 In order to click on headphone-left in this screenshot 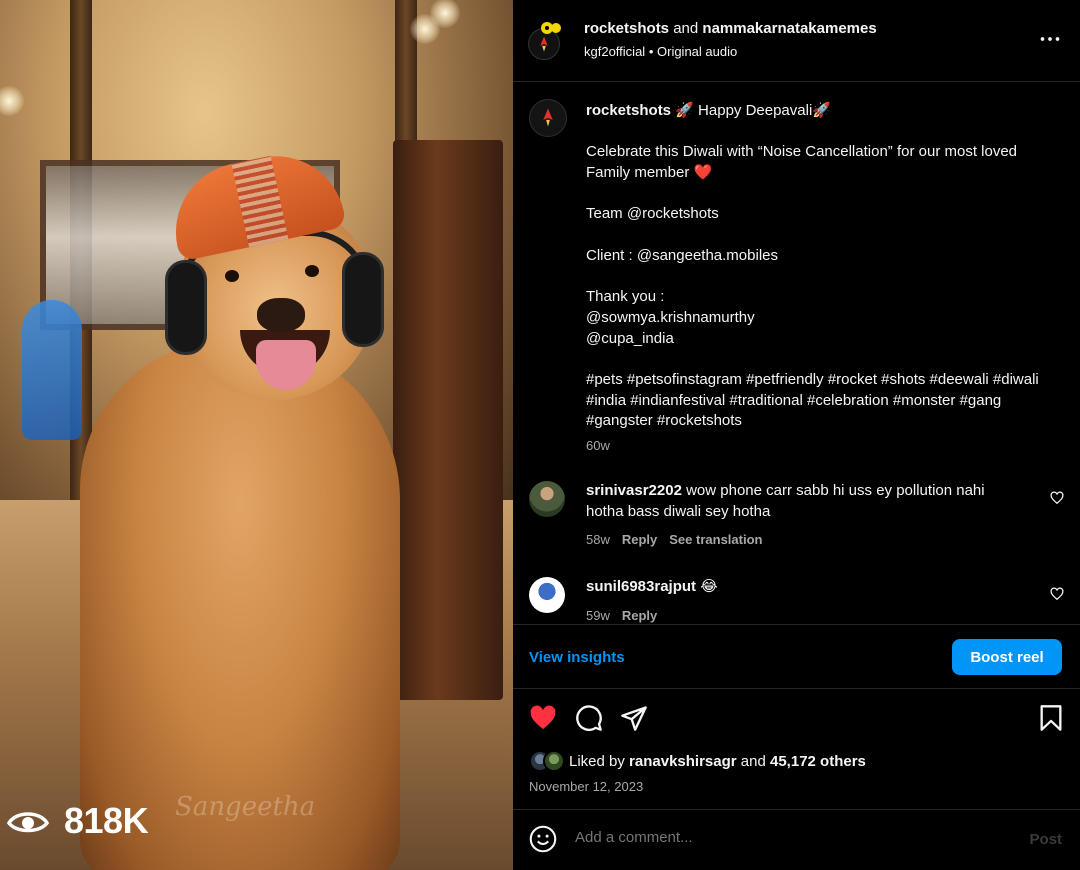, I will do `click(186, 307)`.